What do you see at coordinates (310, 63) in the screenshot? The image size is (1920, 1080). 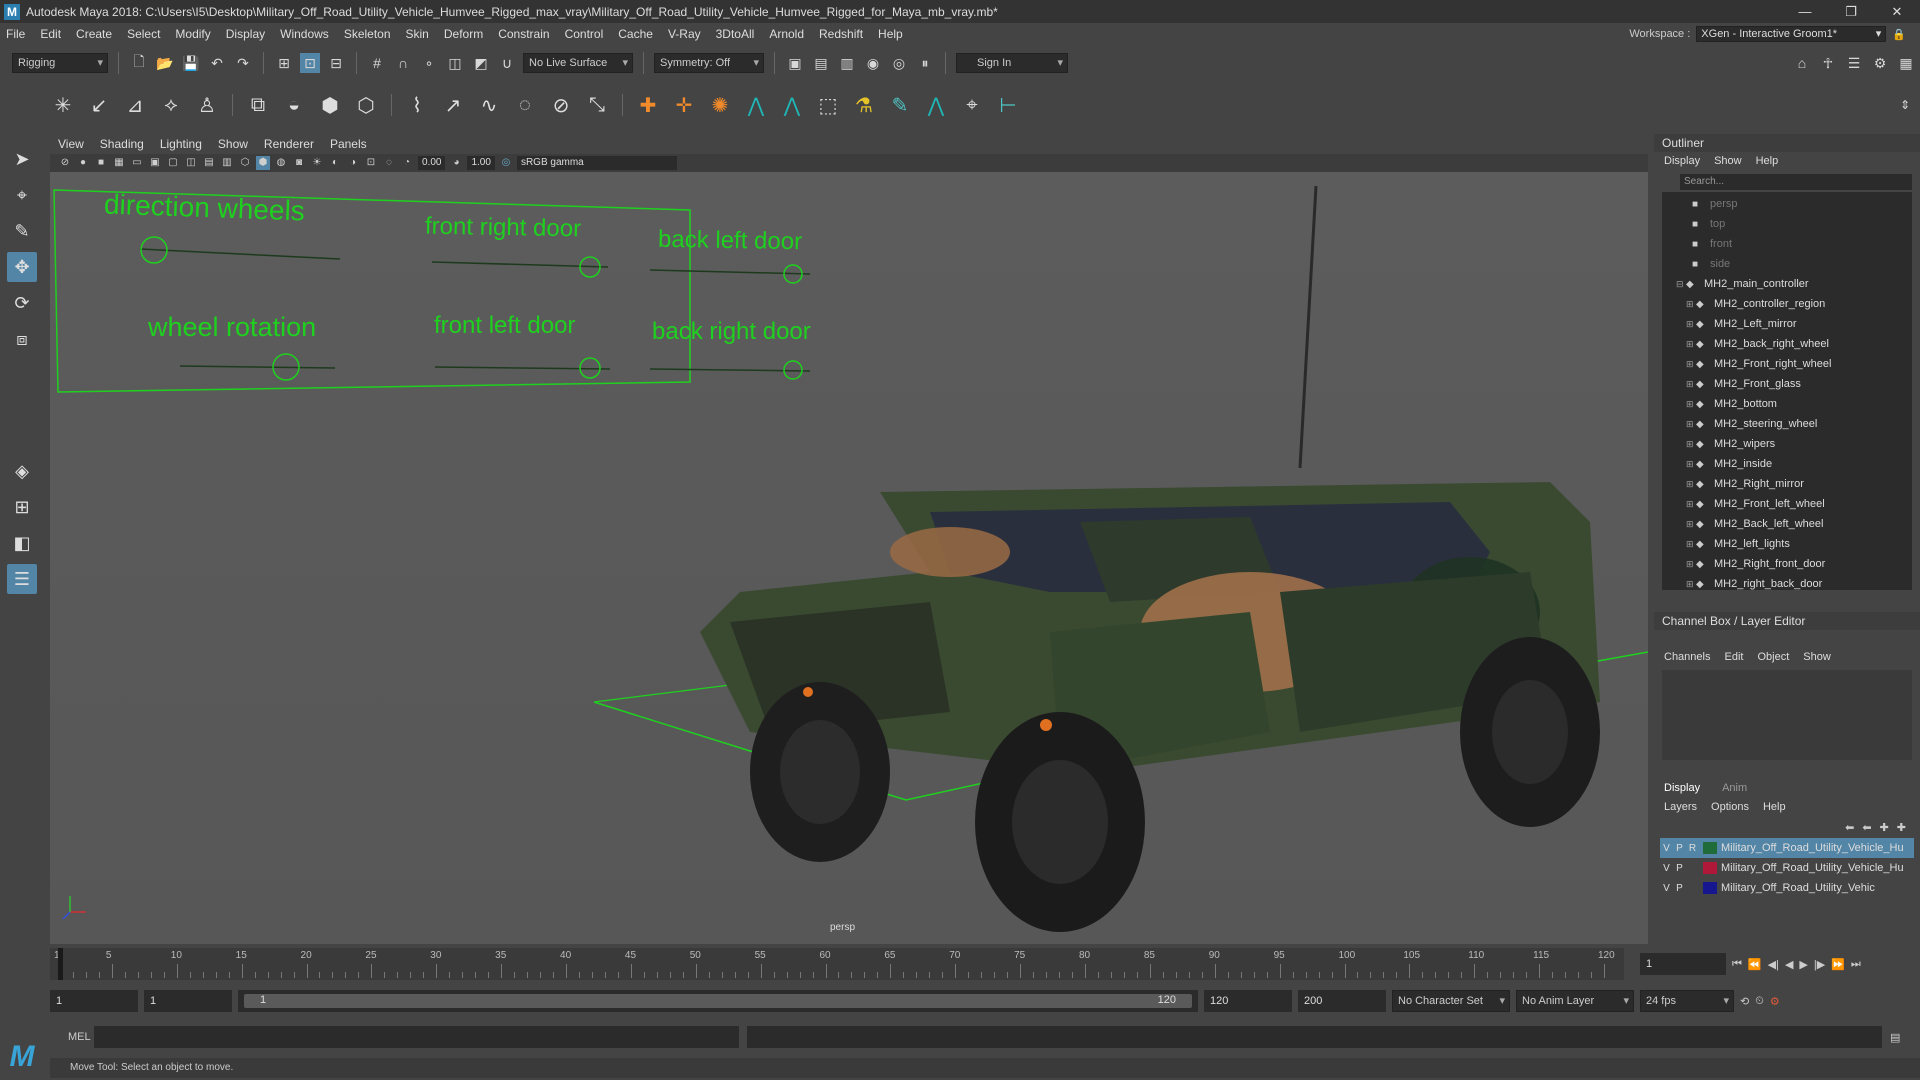 I see `select-object-icon: ⊡` at bounding box center [310, 63].